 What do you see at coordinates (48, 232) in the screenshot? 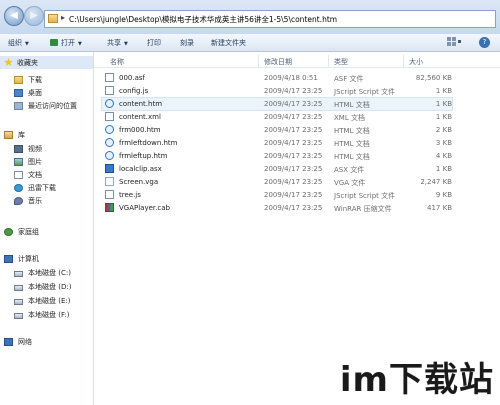
I see `nav-homegroup: 家庭组` at bounding box center [48, 232].